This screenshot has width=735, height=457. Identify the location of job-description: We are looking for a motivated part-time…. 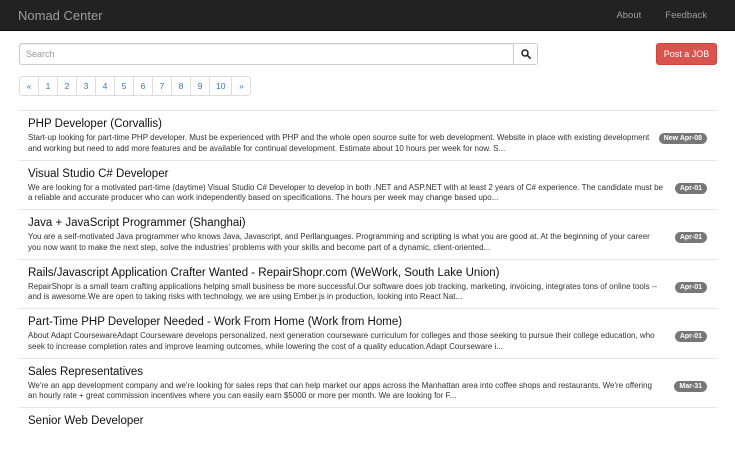
(346, 192).